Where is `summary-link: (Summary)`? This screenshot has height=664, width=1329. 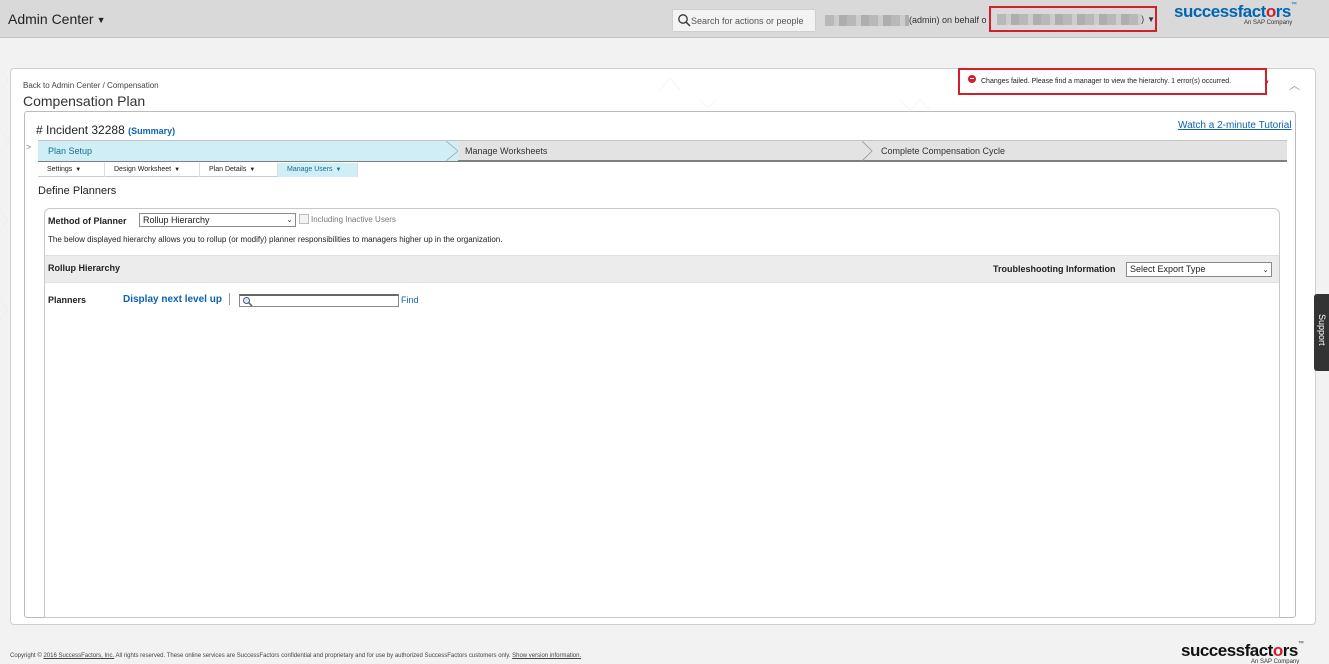
summary-link: (Summary) is located at coordinates (151, 131).